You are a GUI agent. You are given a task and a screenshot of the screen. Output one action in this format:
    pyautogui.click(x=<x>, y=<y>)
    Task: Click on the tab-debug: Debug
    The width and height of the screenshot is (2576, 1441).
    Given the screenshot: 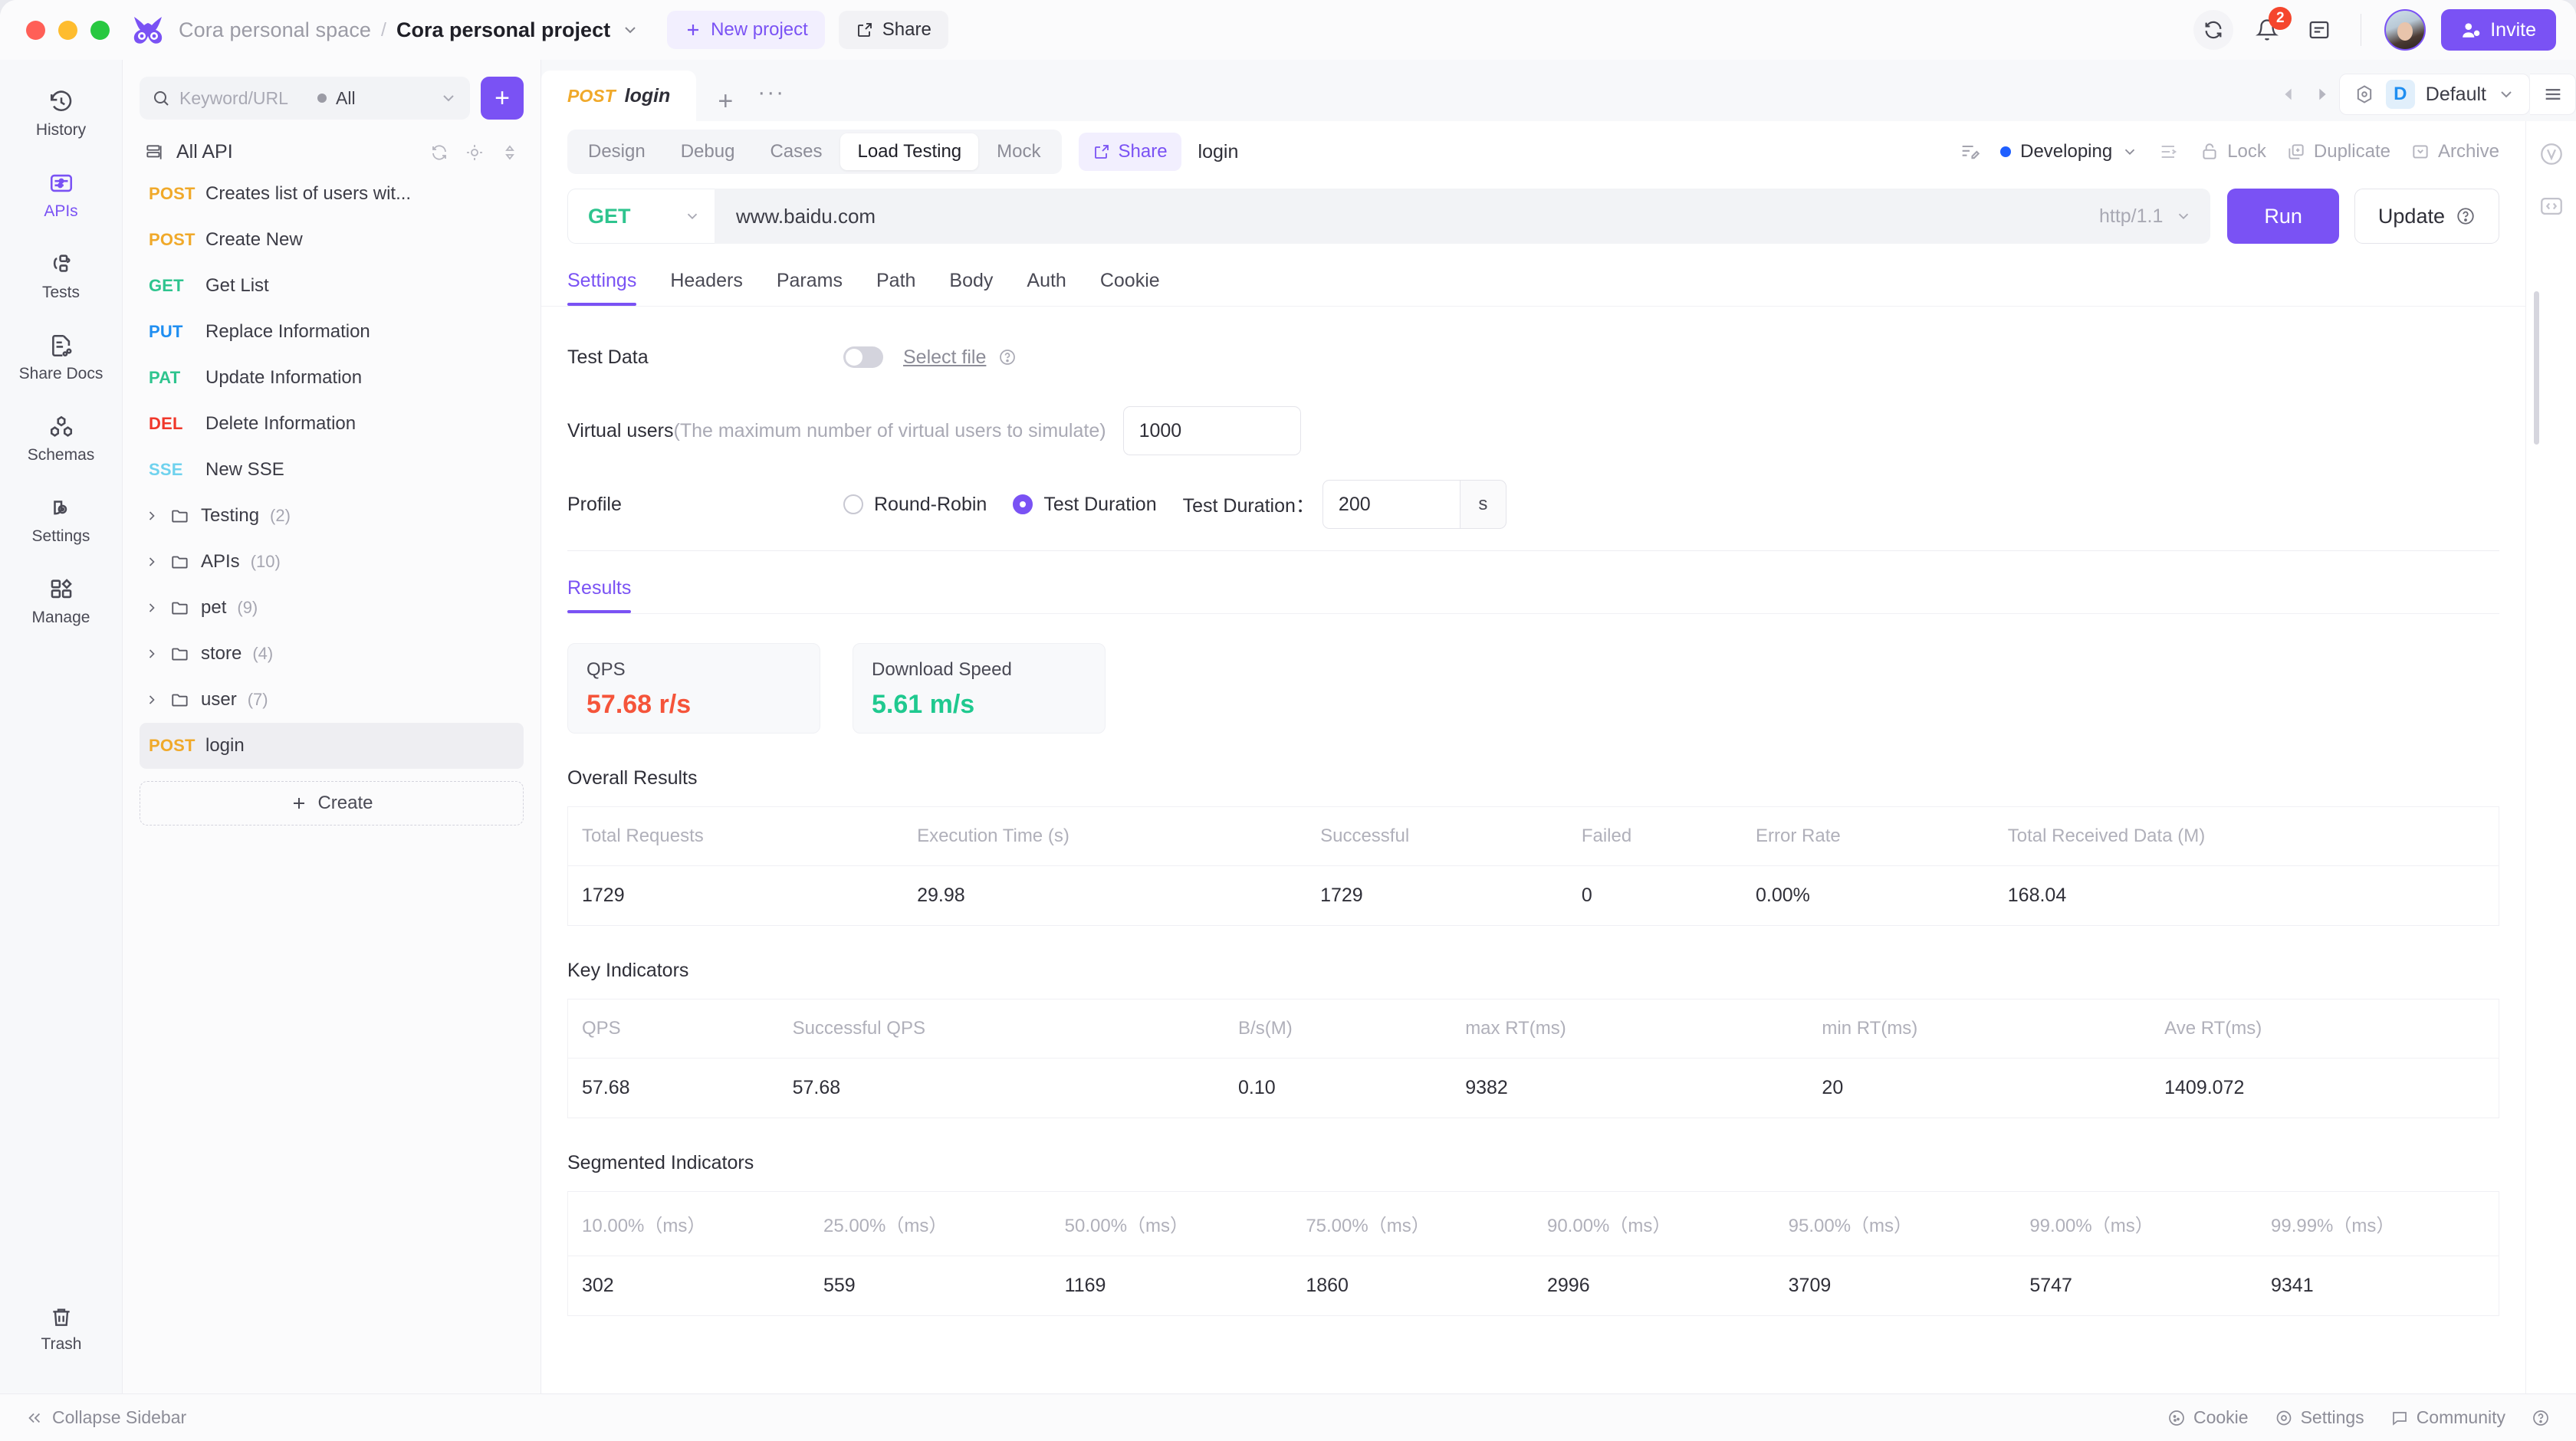 What is the action you would take?
    pyautogui.click(x=708, y=151)
    